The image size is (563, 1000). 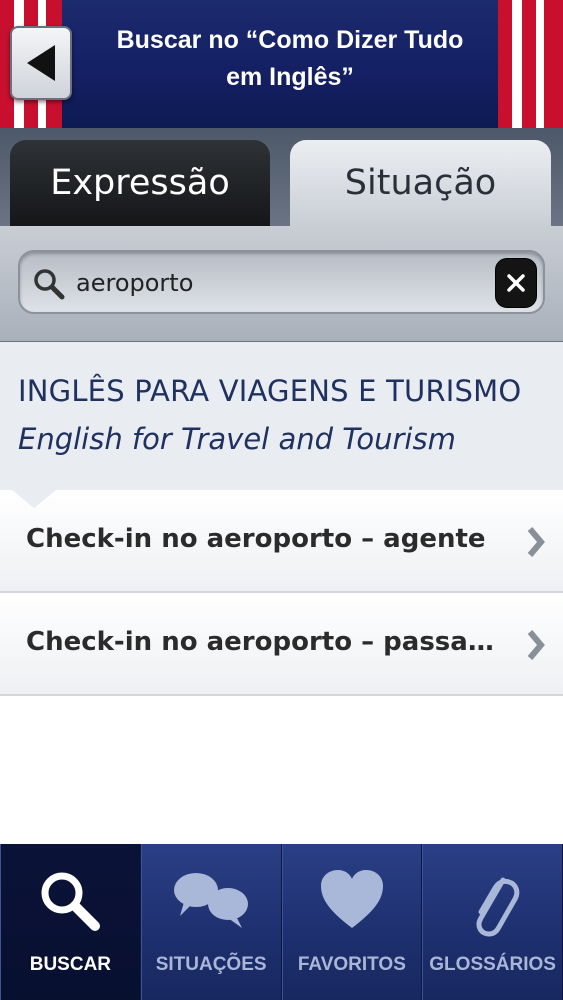 I want to click on search-area, so click(x=281, y=284).